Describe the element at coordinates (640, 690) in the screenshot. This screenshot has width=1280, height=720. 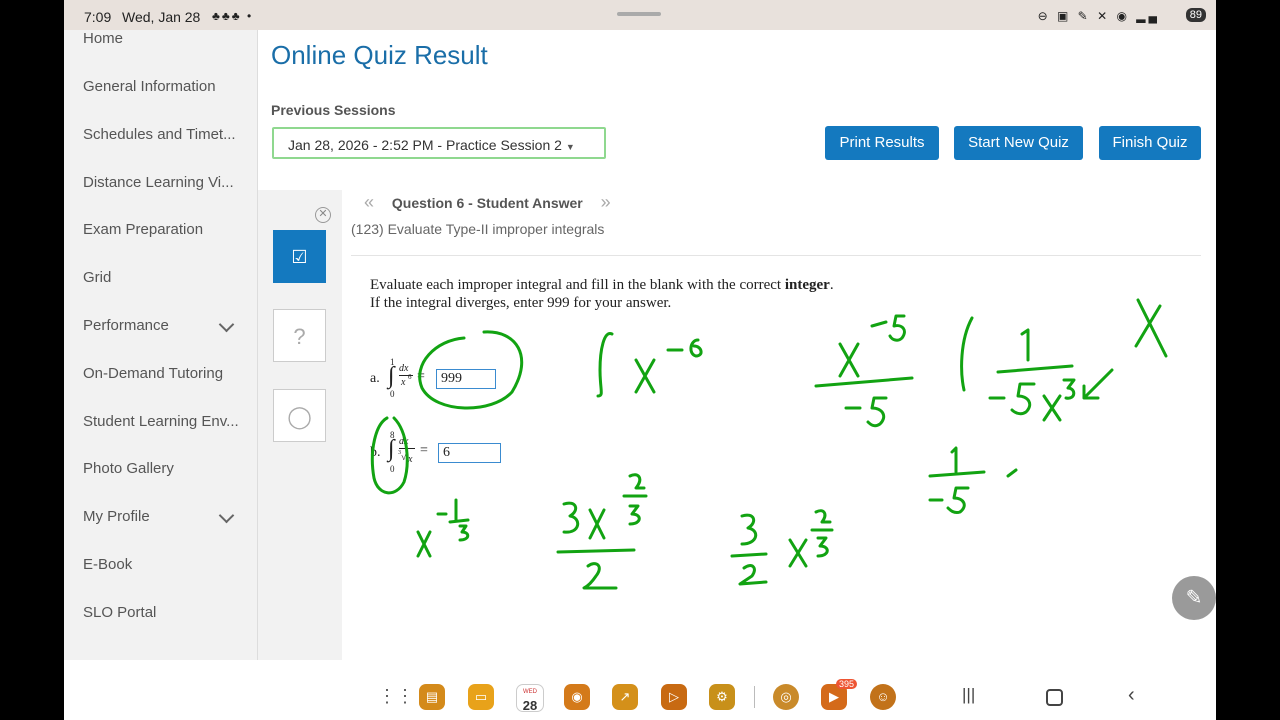
I see `android-taskbar` at that location.